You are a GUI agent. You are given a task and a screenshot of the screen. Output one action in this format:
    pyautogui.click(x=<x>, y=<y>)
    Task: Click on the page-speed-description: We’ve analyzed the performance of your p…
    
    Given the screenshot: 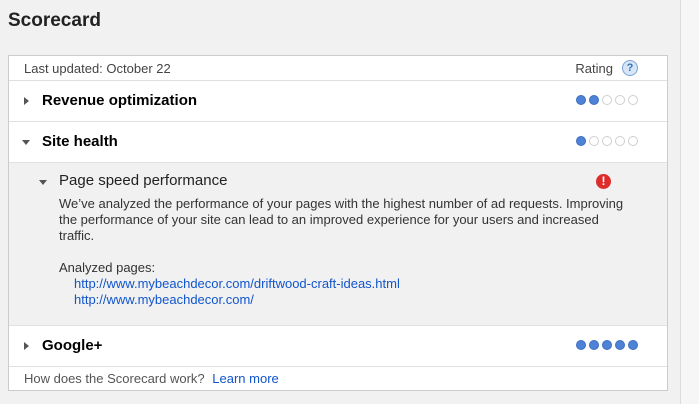 What is the action you would take?
    pyautogui.click(x=341, y=219)
    